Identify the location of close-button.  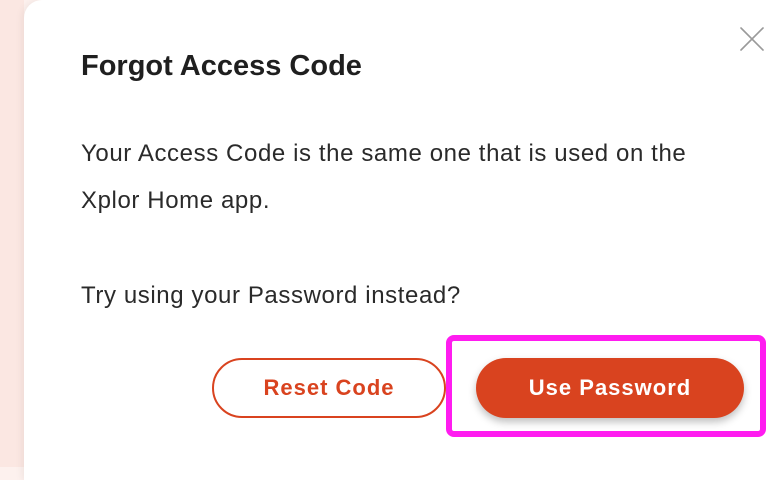
(752, 39).